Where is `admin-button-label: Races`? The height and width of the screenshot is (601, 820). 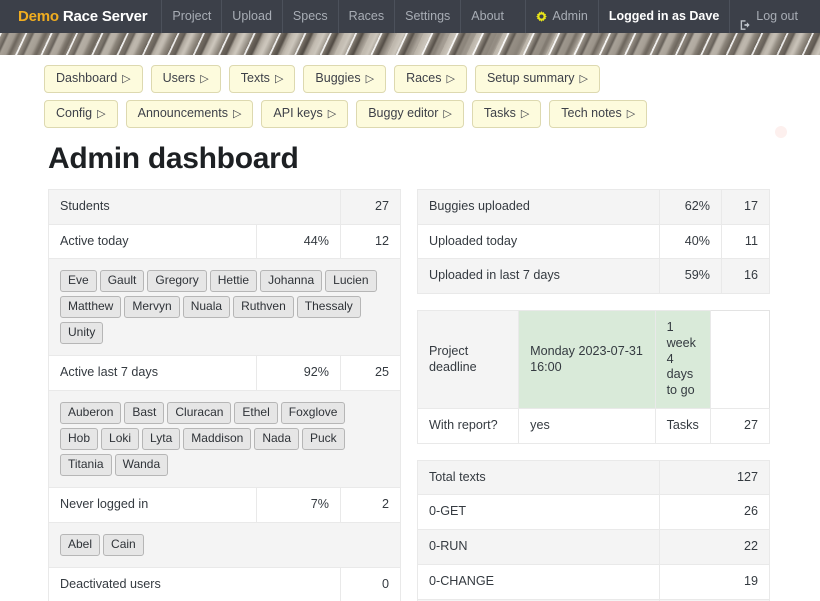
admin-button-label: Races is located at coordinates (424, 78).